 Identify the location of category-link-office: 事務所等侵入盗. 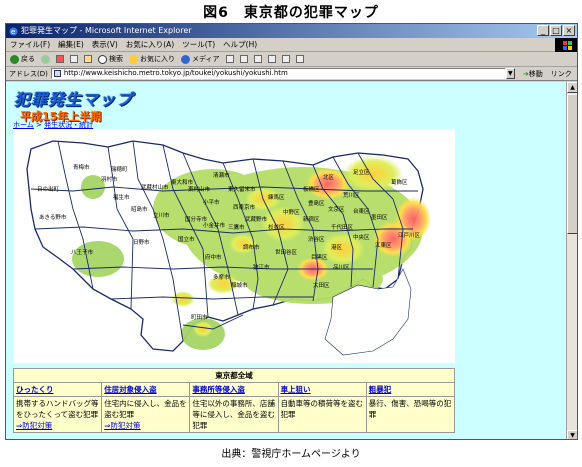
(218, 389).